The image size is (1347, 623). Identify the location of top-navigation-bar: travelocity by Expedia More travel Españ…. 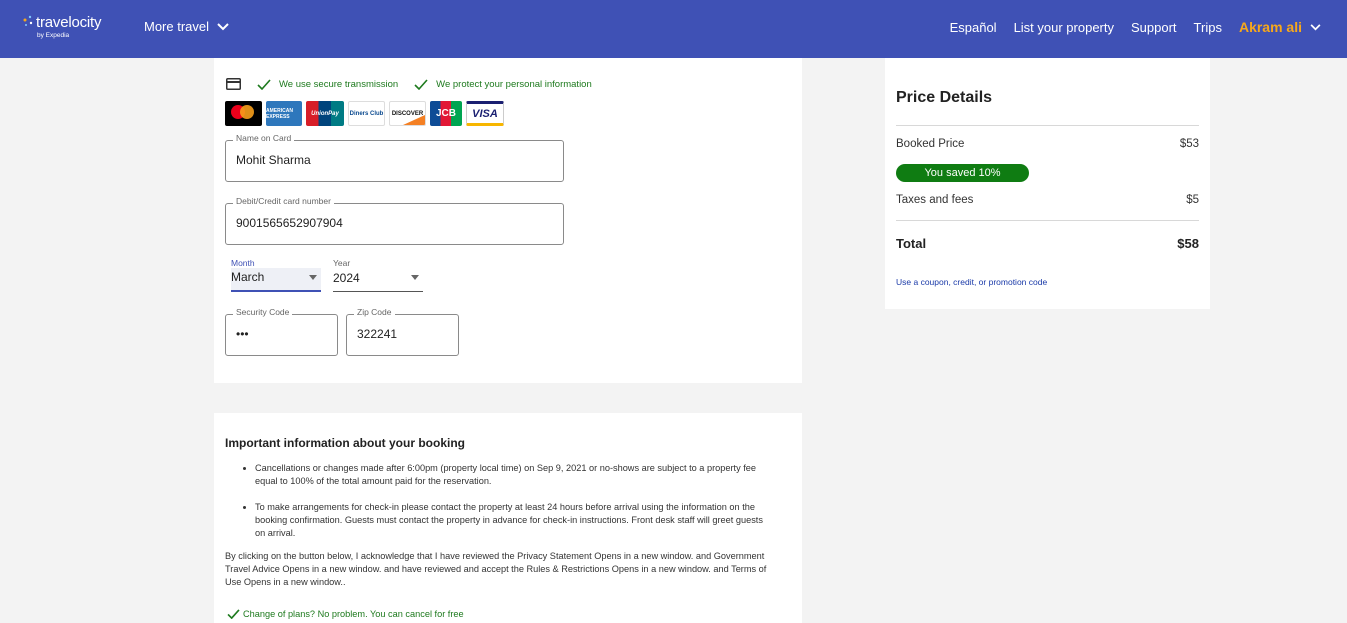
(673, 29).